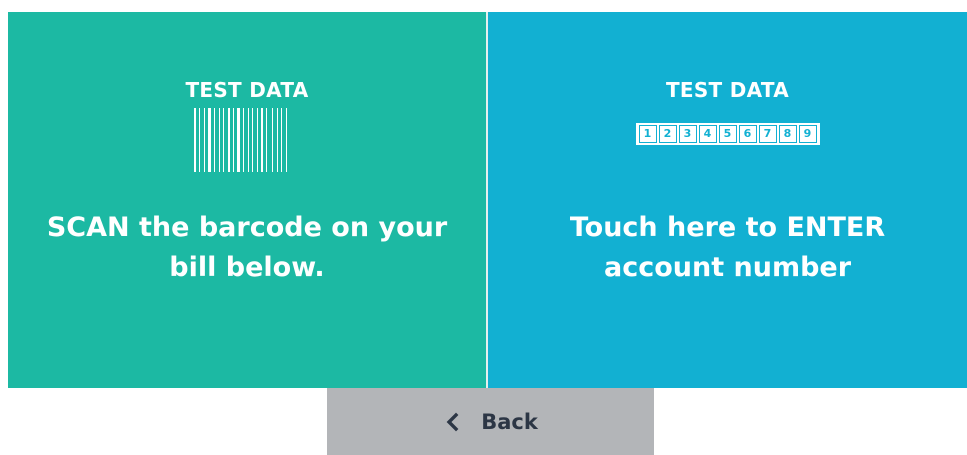 This screenshot has height=455, width=967. Describe the element at coordinates (727, 248) in the screenshot. I see `enter-instruction: Touch here to ENTER account number` at that location.